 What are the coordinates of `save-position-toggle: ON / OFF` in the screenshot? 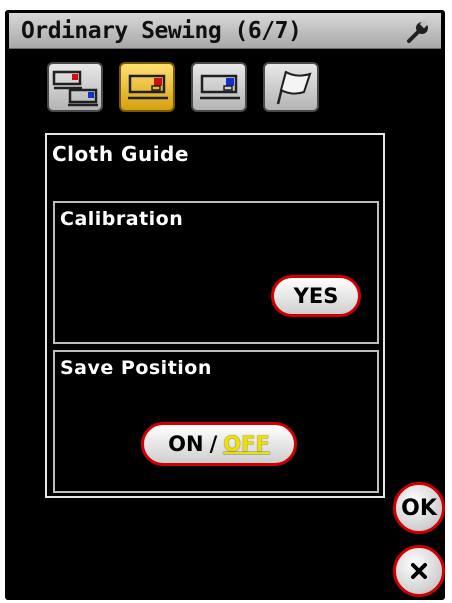 It's located at (219, 444).